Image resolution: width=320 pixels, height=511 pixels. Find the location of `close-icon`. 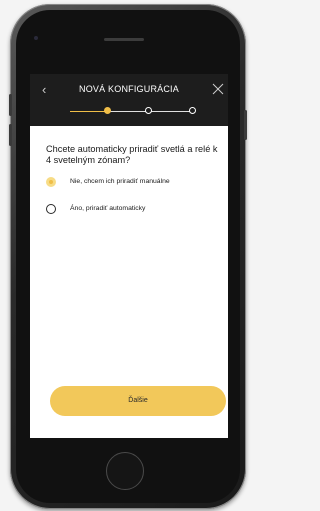

close-icon is located at coordinates (218, 89).